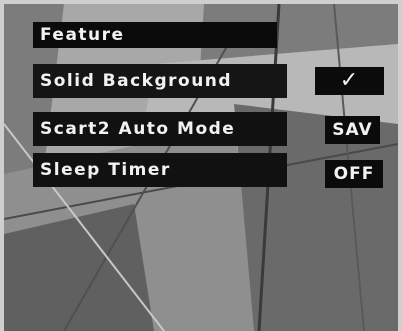 The image size is (402, 331). Describe the element at coordinates (155, 35) in the screenshot. I see `menu-title: Feature` at that location.